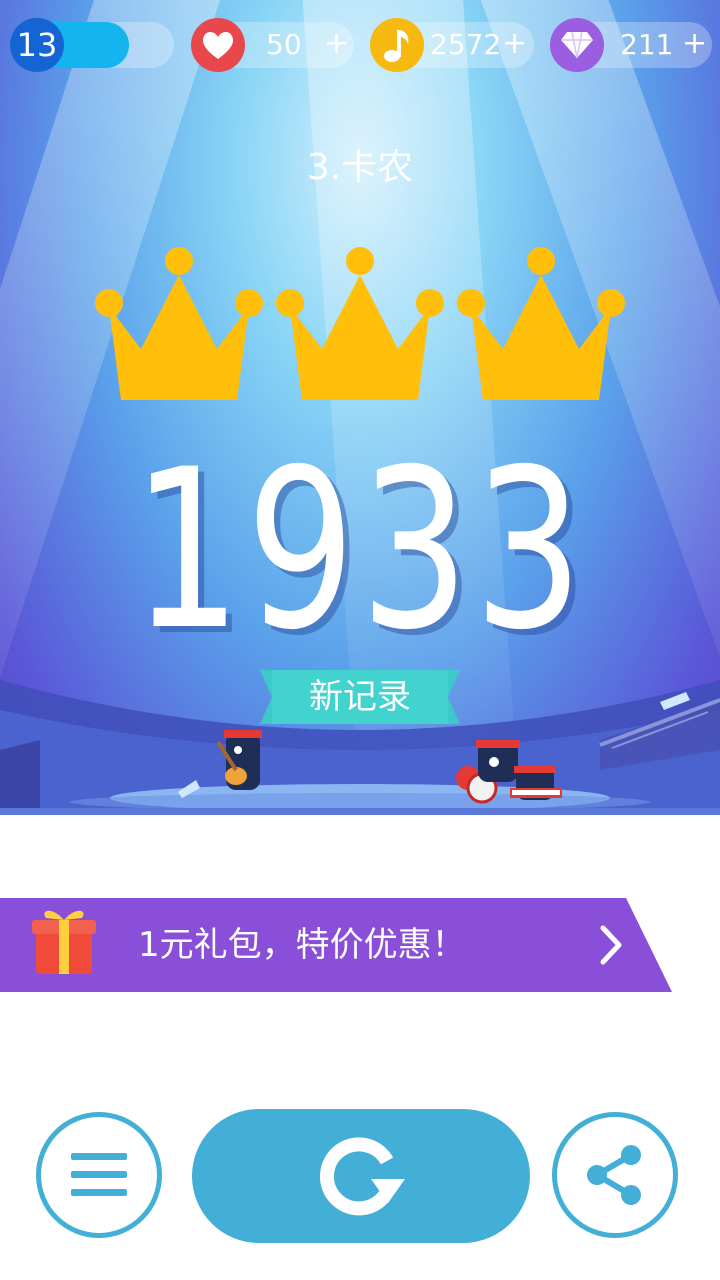 This screenshot has width=720, height=1280. I want to click on share-icon, so click(614, 1175).